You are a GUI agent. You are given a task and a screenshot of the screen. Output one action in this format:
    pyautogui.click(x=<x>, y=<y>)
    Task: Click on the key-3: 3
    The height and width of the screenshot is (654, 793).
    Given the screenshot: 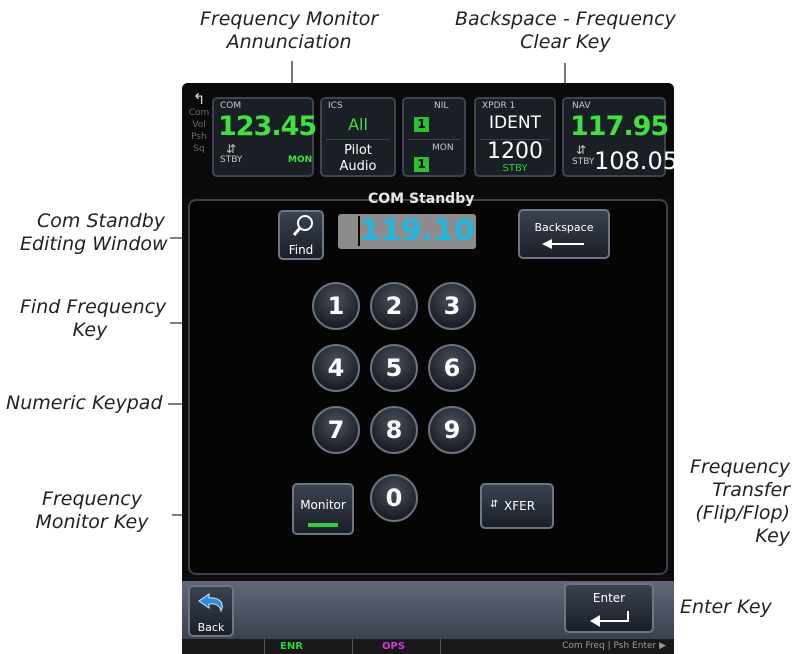 What is the action you would take?
    pyautogui.click(x=452, y=306)
    